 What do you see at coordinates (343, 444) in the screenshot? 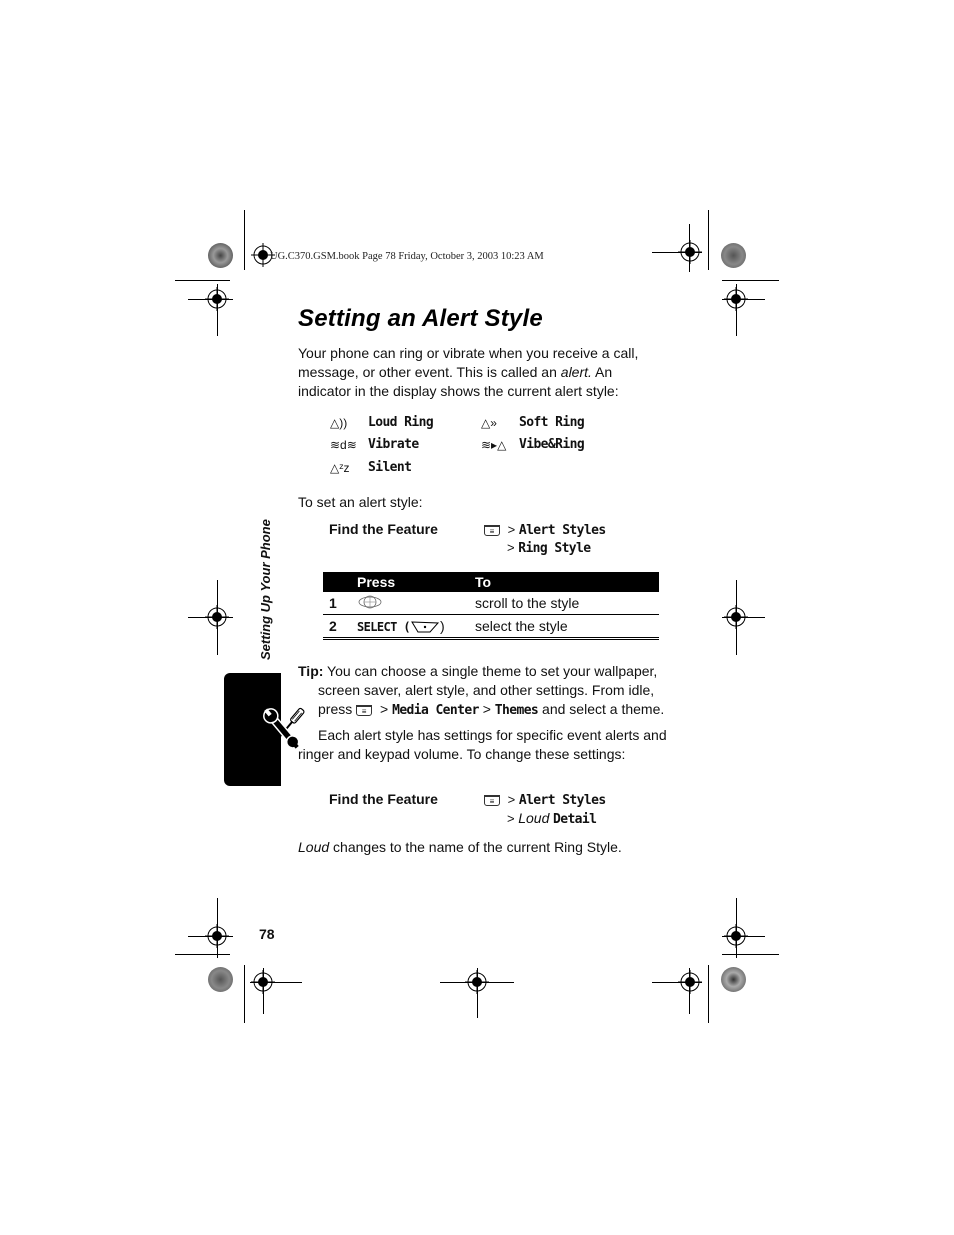
I see `vibrate-icon: ≋d≋` at bounding box center [343, 444].